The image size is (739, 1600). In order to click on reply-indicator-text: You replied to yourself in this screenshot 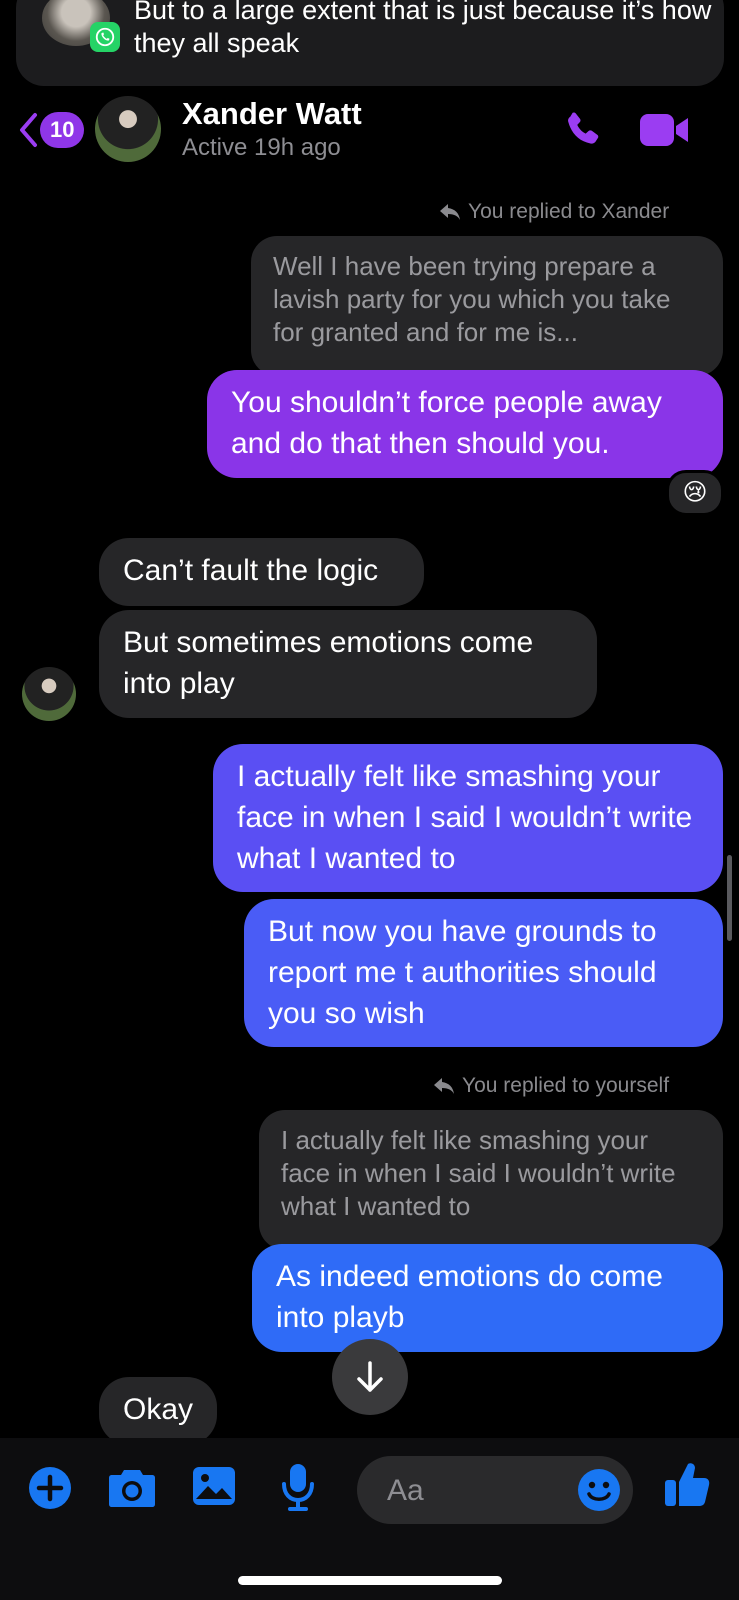, I will do `click(566, 1085)`.